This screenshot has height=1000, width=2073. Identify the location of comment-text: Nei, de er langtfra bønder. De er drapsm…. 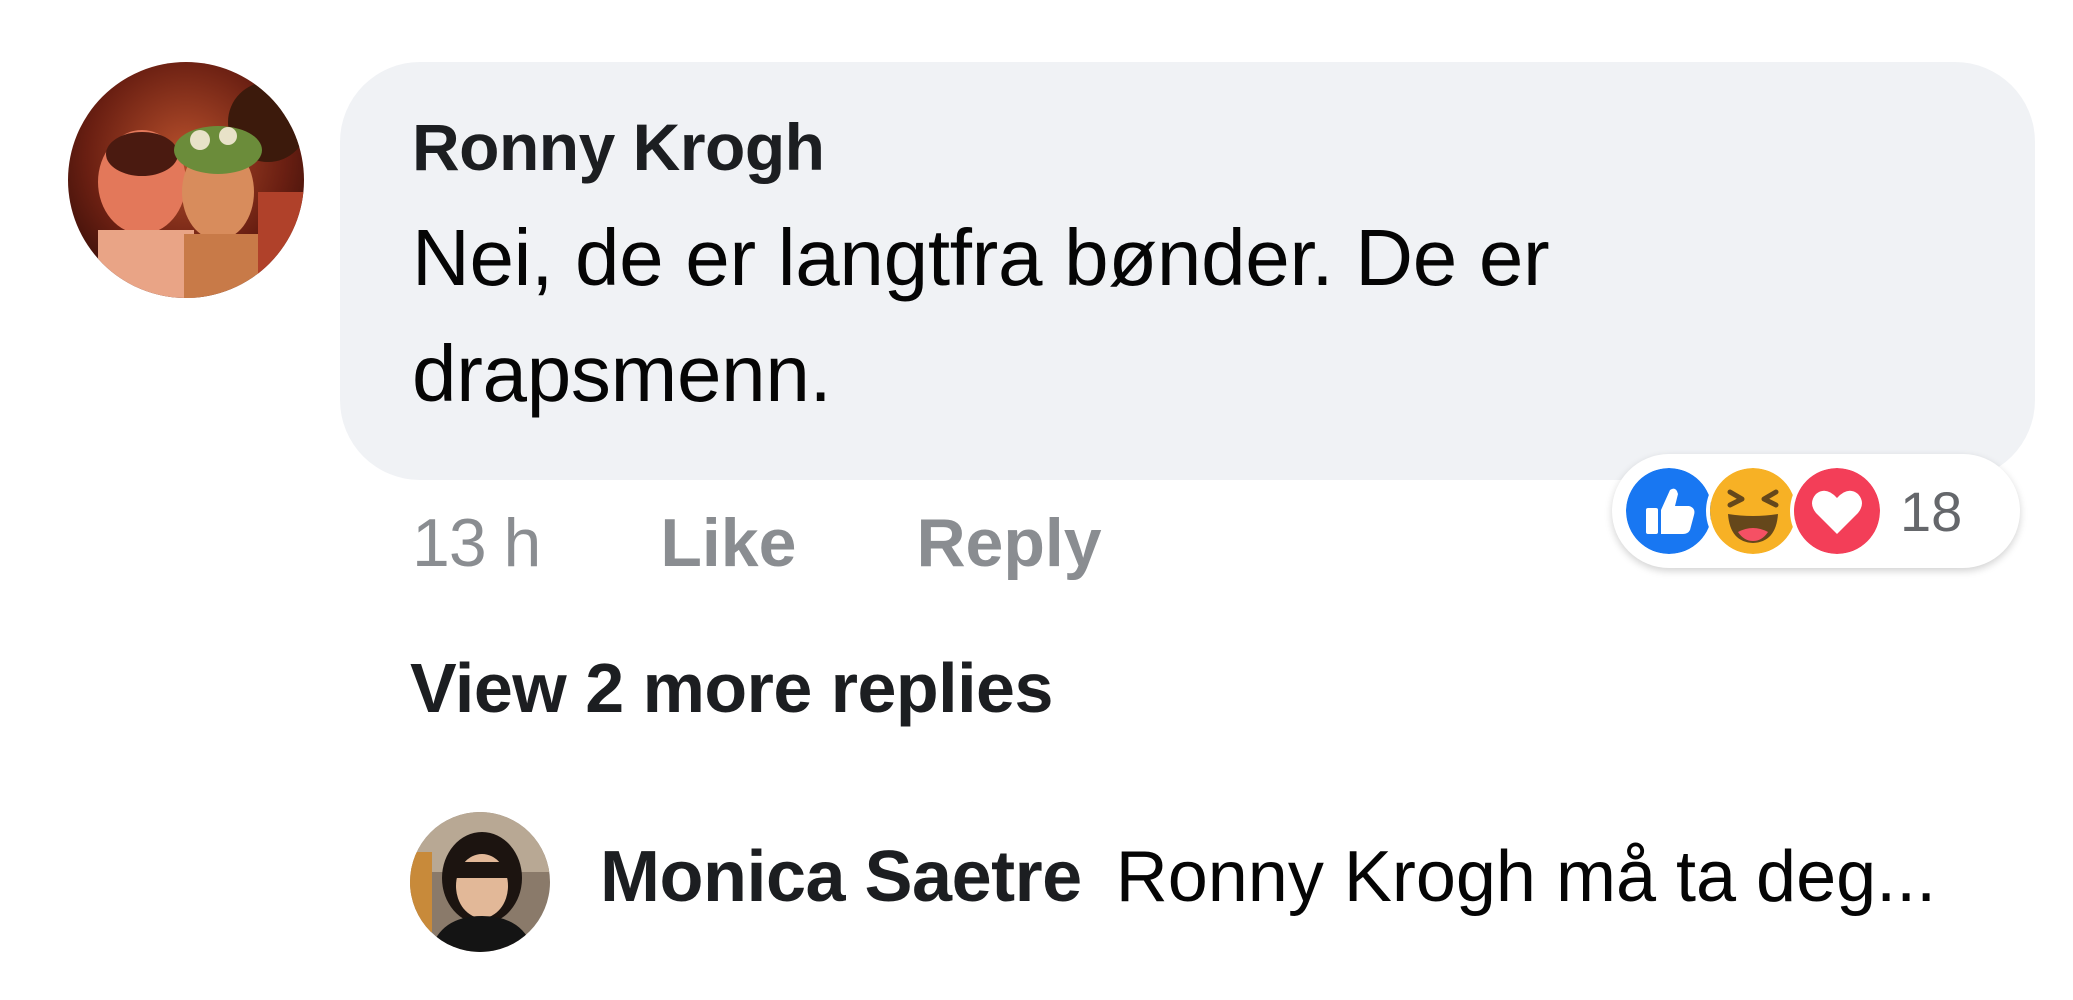
(981, 315).